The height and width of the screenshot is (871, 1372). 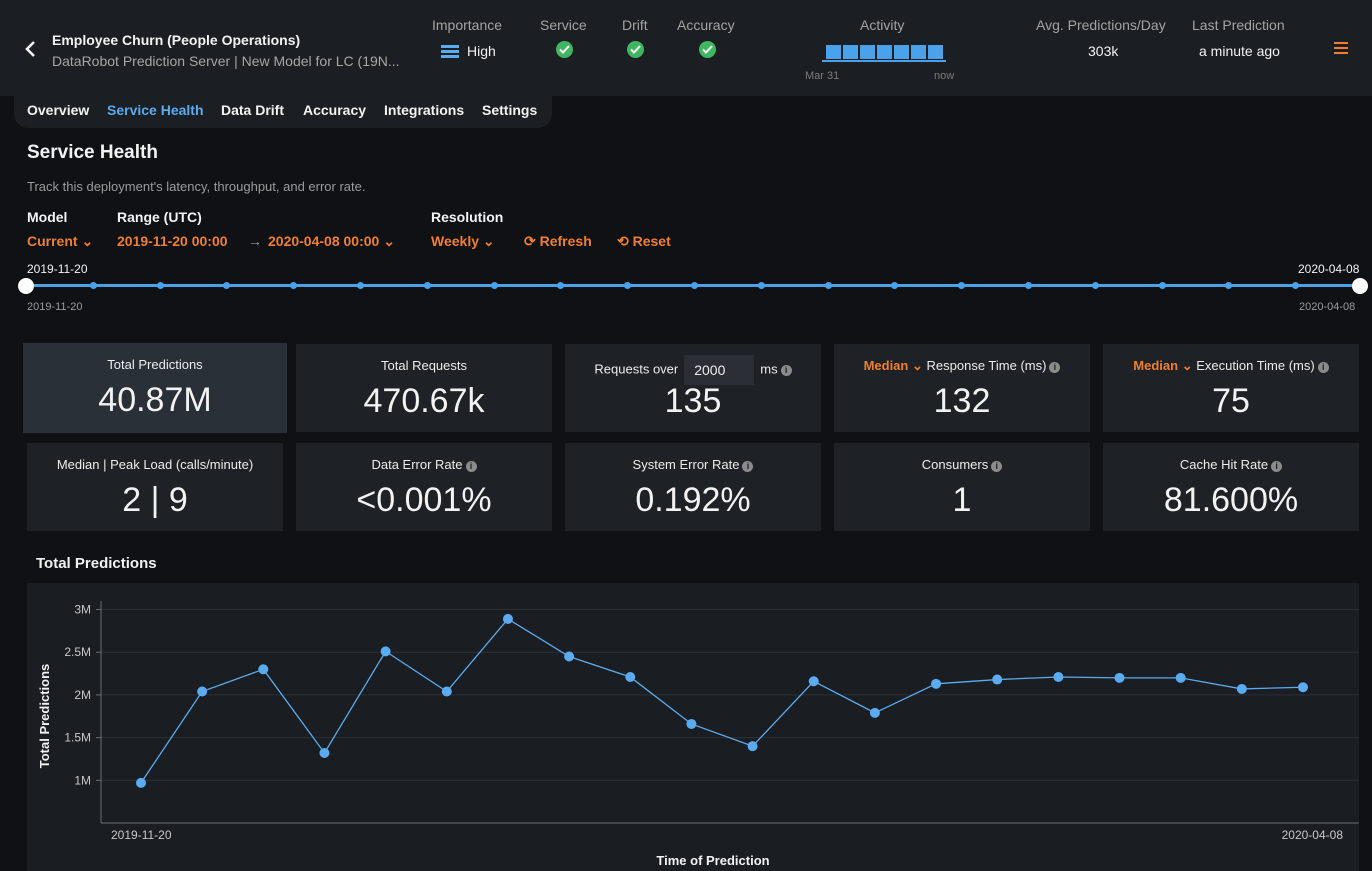 I want to click on slider-end-handle, so click(x=1360, y=286).